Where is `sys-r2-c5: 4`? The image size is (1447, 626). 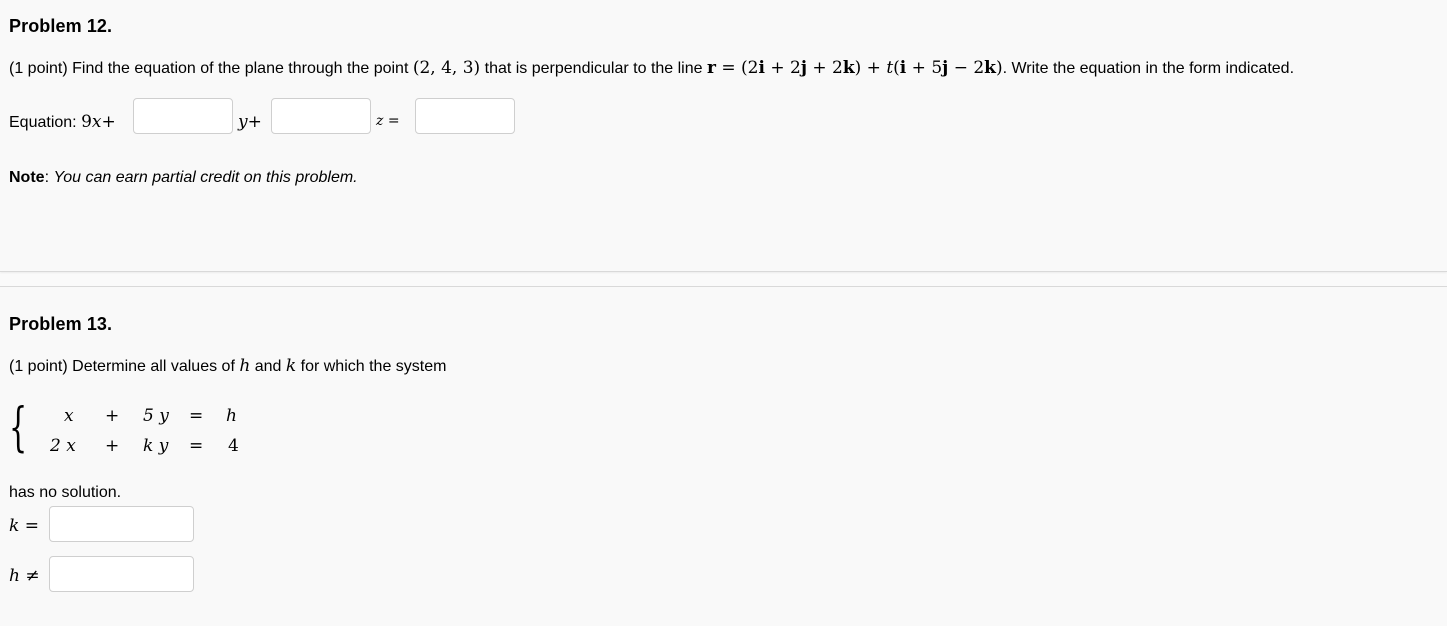
sys-r2-c5: 4 is located at coordinates (233, 446).